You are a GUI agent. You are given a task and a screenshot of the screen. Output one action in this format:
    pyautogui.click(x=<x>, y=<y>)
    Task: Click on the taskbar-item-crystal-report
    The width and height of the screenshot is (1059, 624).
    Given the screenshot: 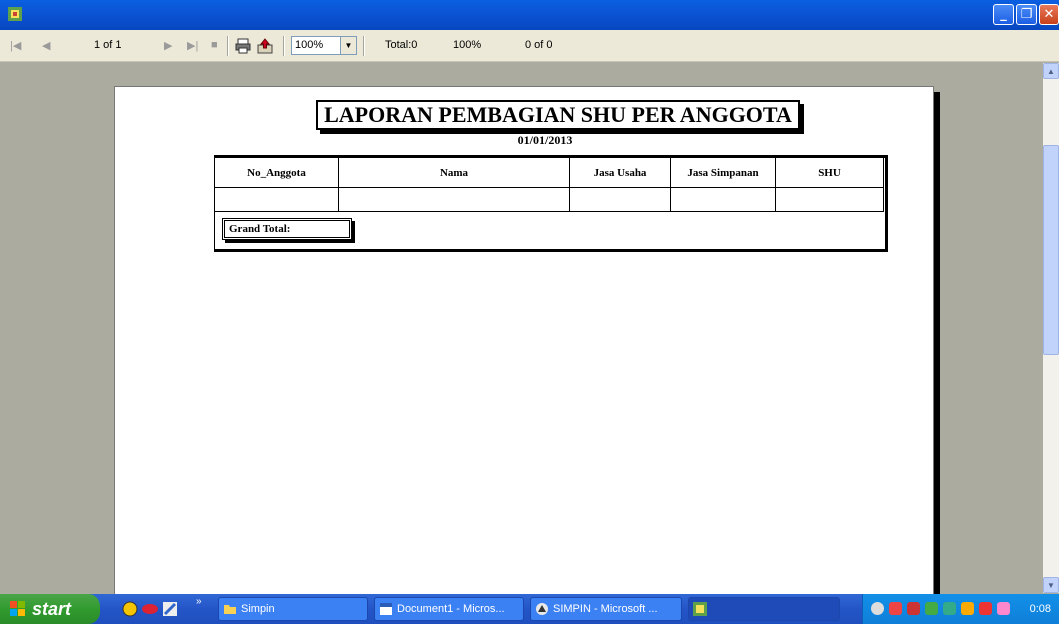 What is the action you would take?
    pyautogui.click(x=764, y=609)
    